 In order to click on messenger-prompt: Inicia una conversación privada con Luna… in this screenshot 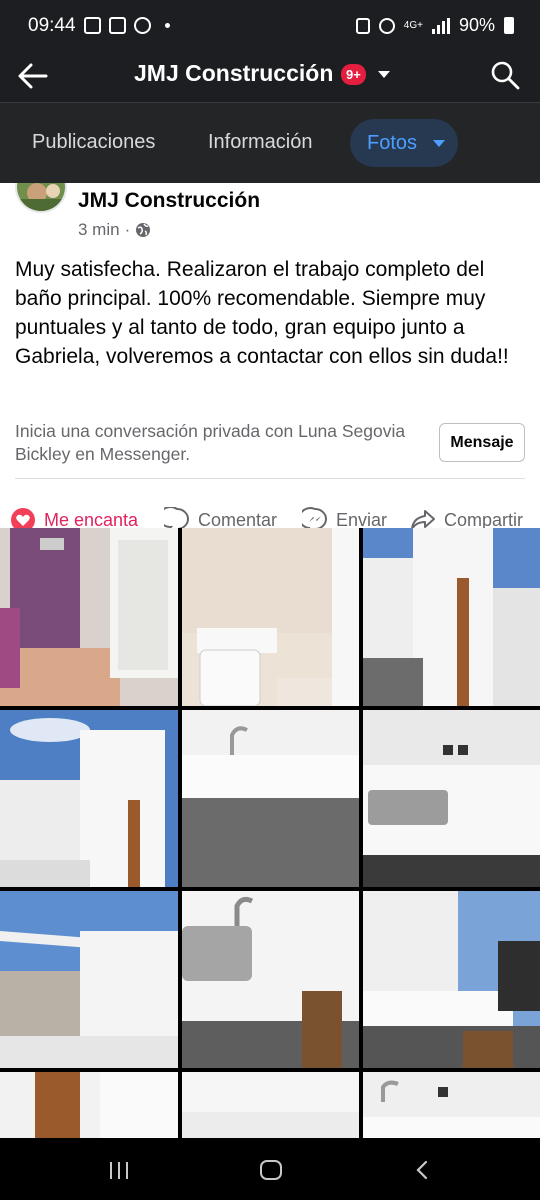, I will do `click(210, 442)`.